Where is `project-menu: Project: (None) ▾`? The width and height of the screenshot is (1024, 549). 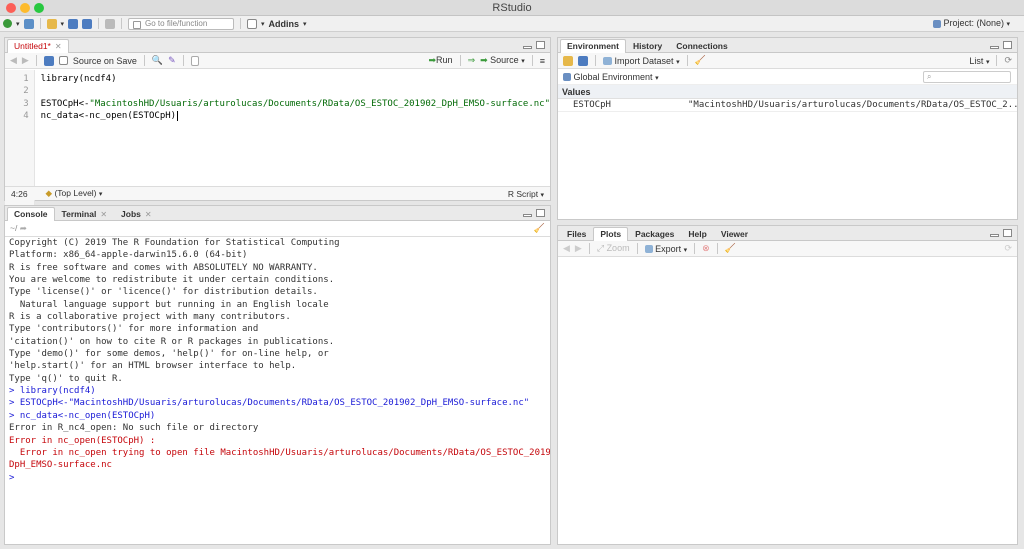 project-menu: Project: (None) ▾ is located at coordinates (971, 23).